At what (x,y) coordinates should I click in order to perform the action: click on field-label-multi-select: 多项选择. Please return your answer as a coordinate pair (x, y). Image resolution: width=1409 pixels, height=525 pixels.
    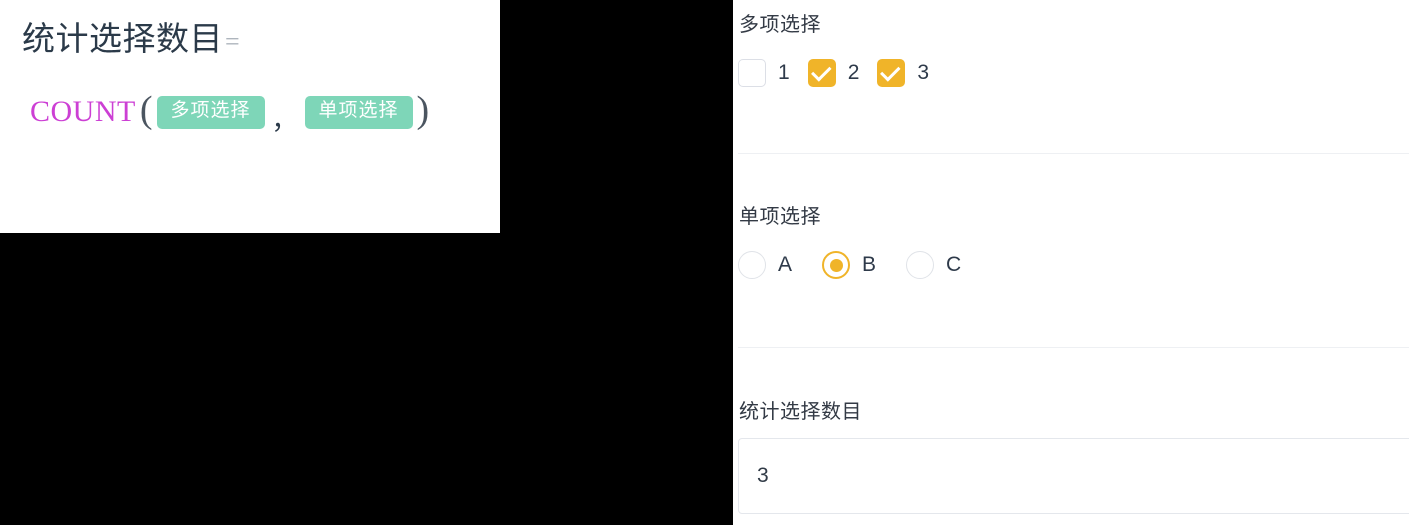
    Looking at the image, I should click on (780, 25).